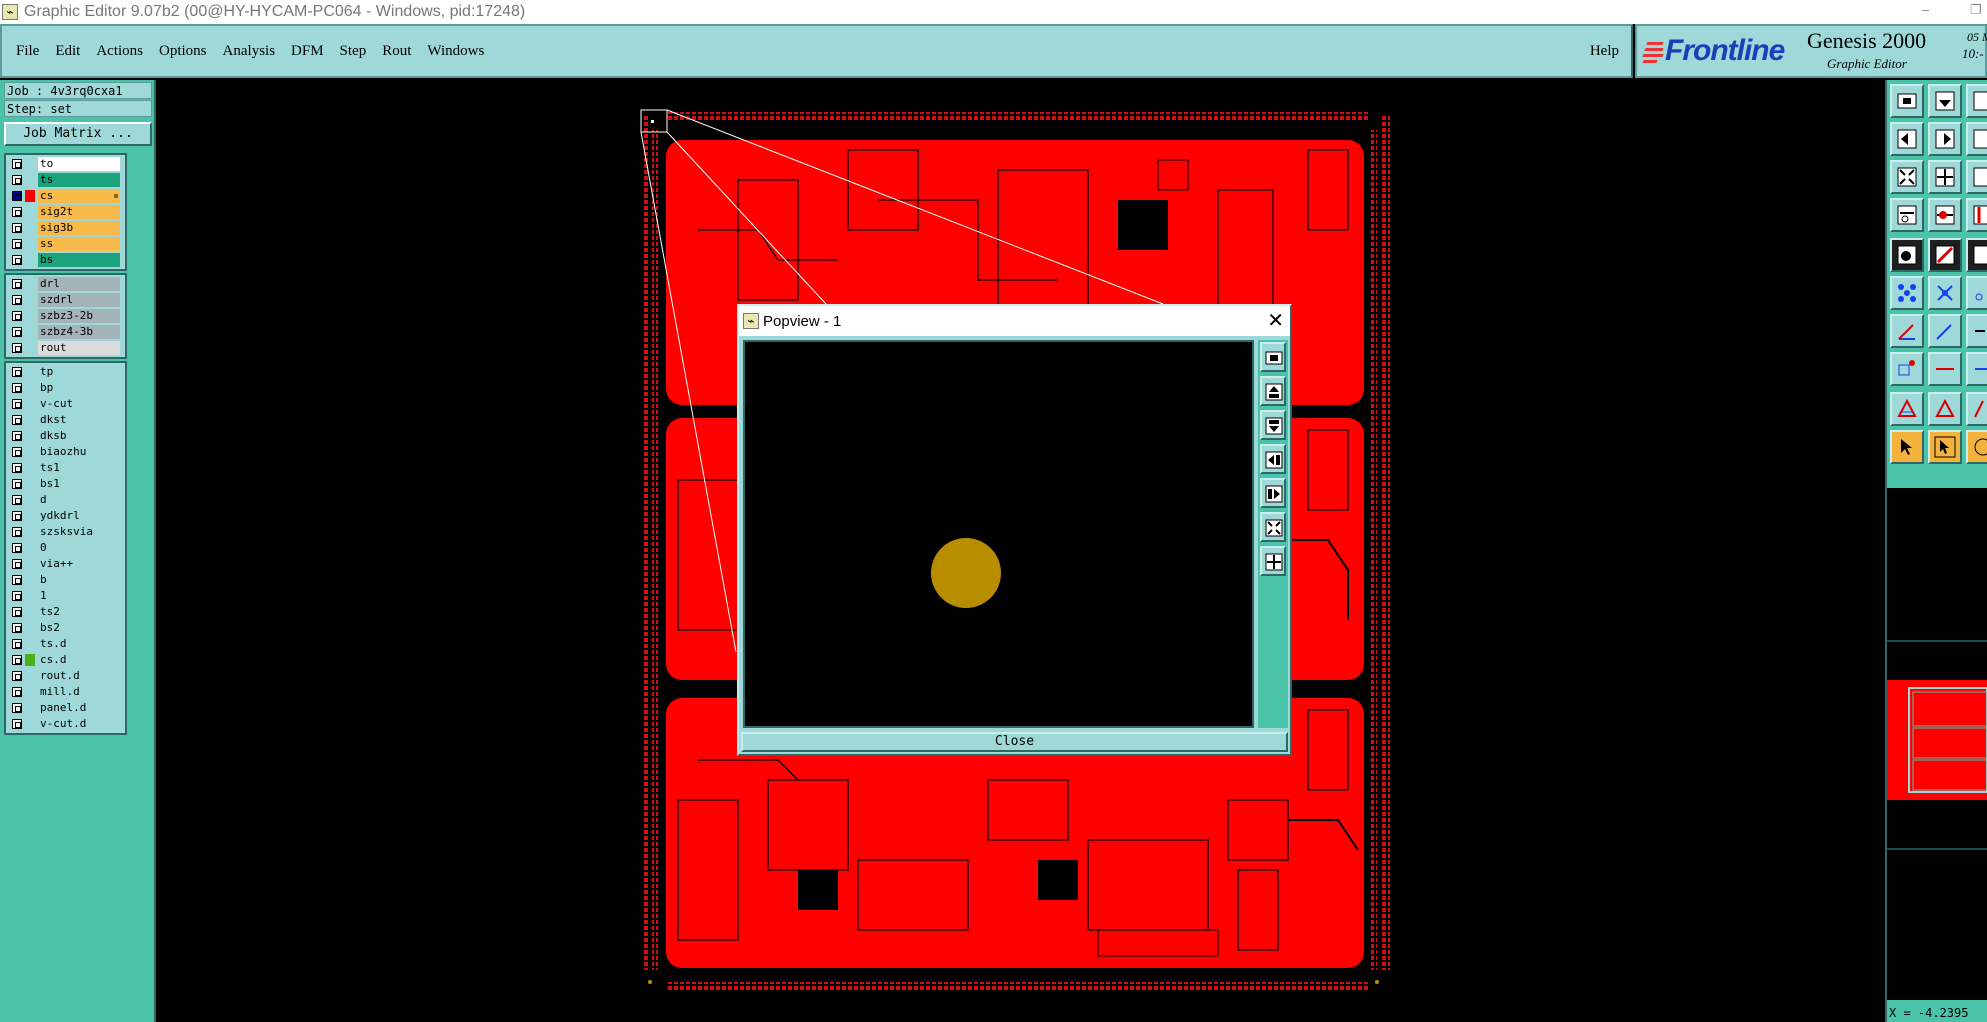 This screenshot has height=1022, width=1987. I want to click on popview-zoom-out-button, so click(1273, 561).